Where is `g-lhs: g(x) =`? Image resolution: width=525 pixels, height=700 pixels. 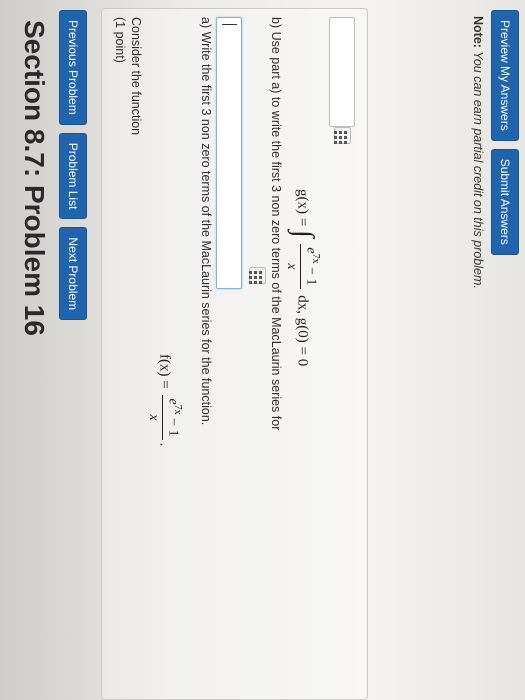
g-lhs: g(x) = is located at coordinates (302, 208).